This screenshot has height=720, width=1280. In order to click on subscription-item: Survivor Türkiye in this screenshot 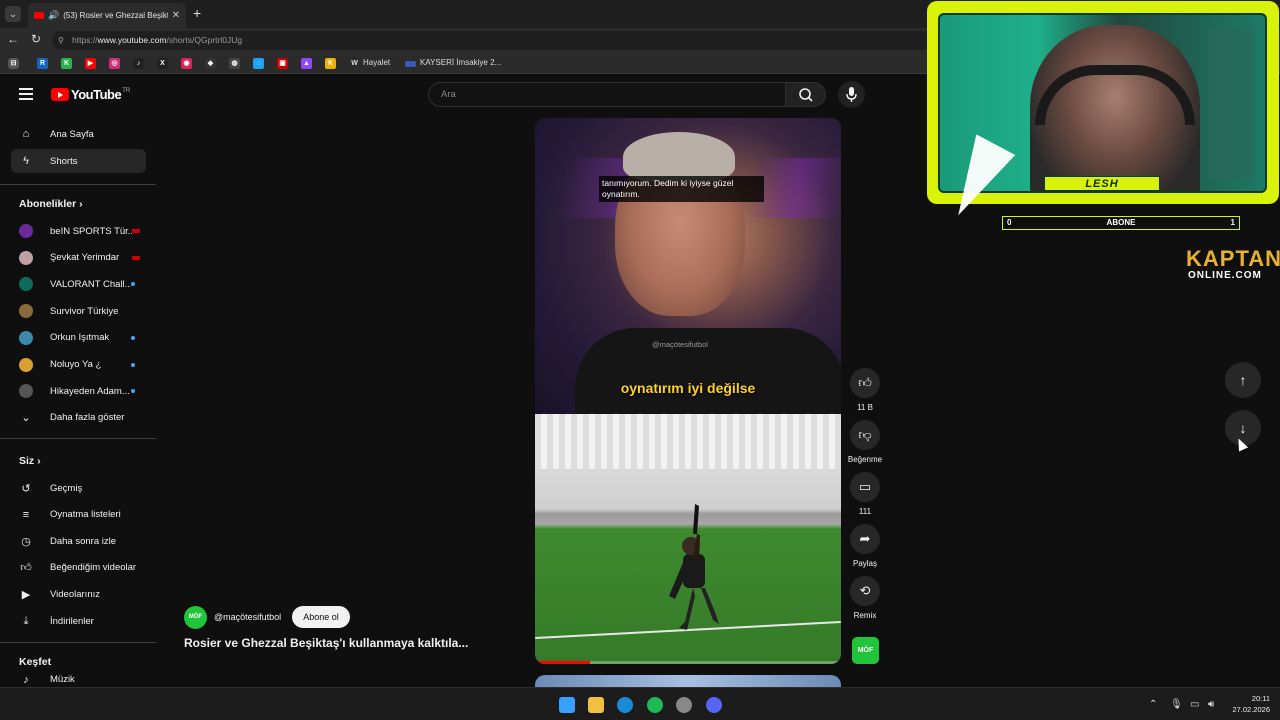, I will do `click(78, 311)`.